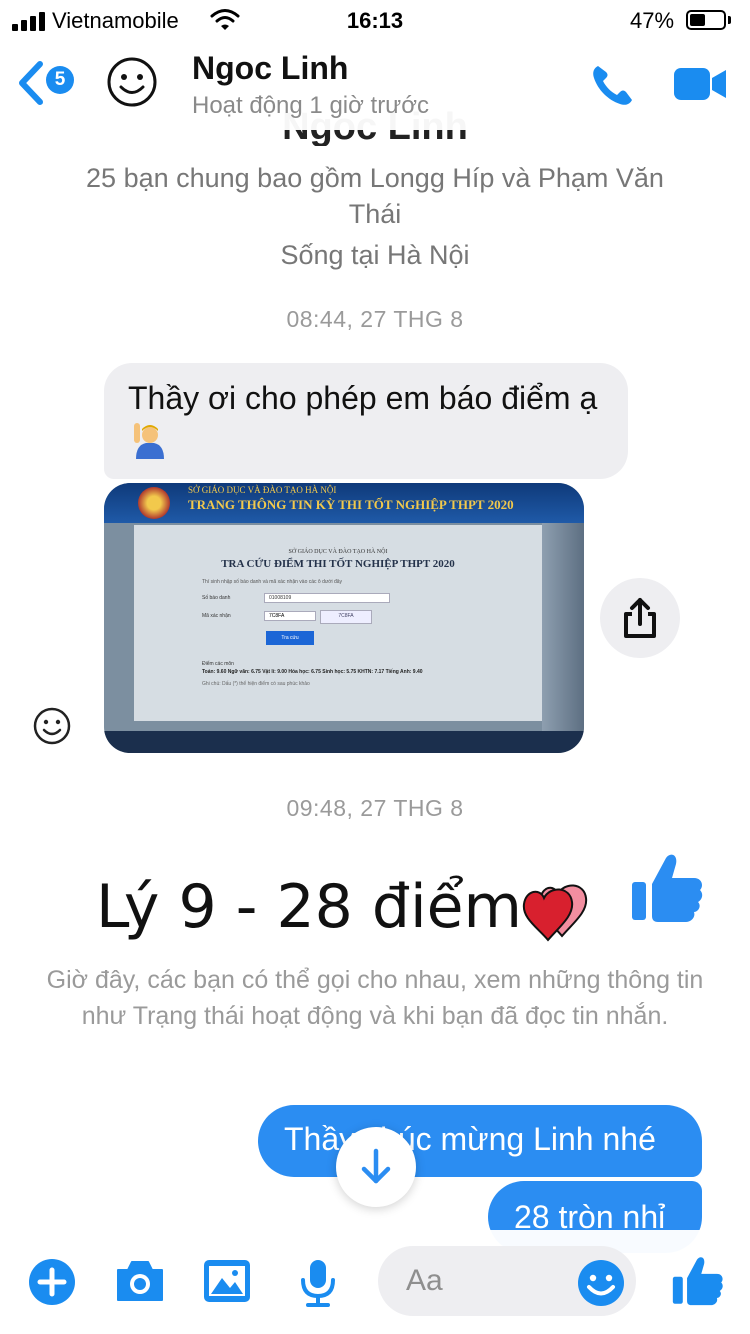  I want to click on scroll-to-bottom-button, so click(376, 1167).